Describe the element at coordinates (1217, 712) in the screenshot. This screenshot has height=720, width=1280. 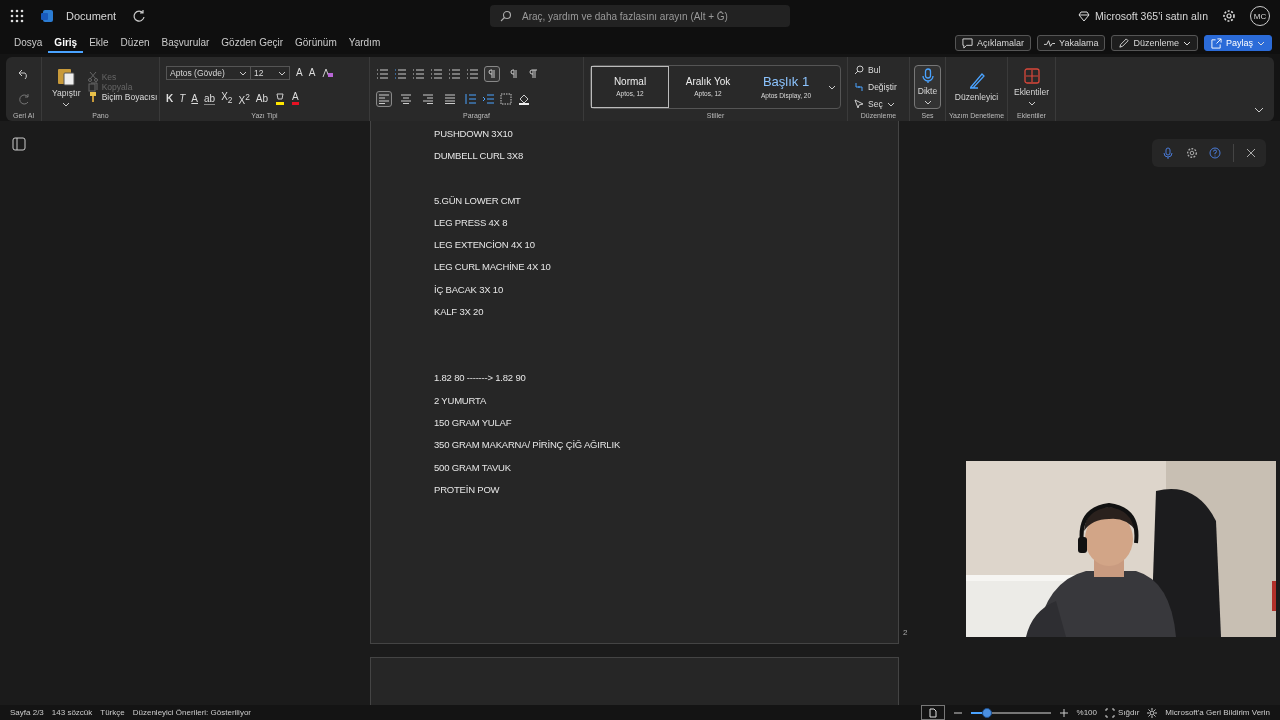
I see `feedback-link: Microsoft'a Geri Bildirim Verin` at that location.